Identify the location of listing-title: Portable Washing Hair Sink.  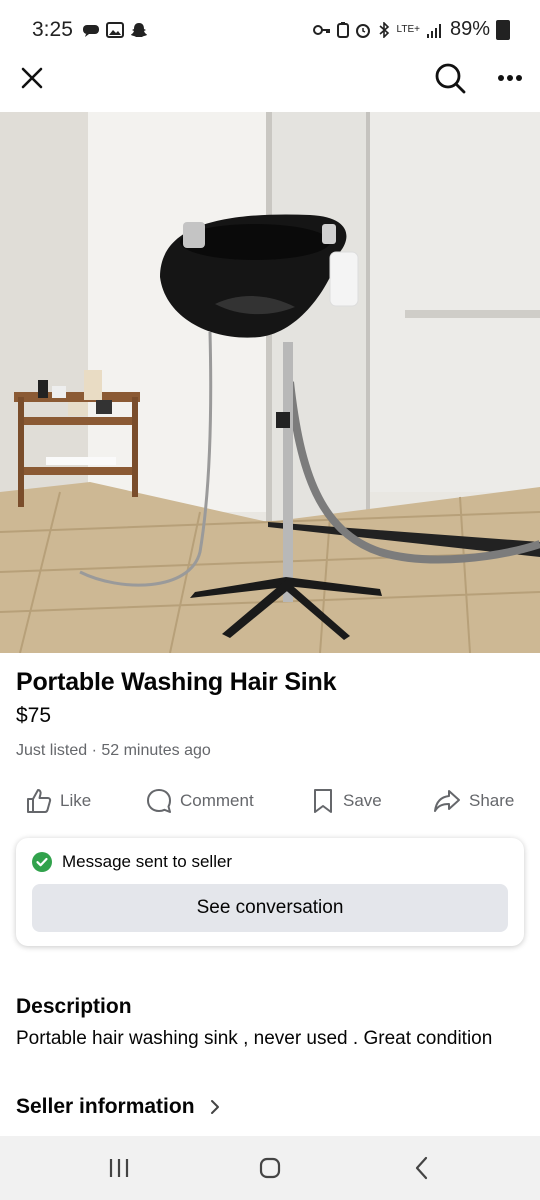
(176, 682).